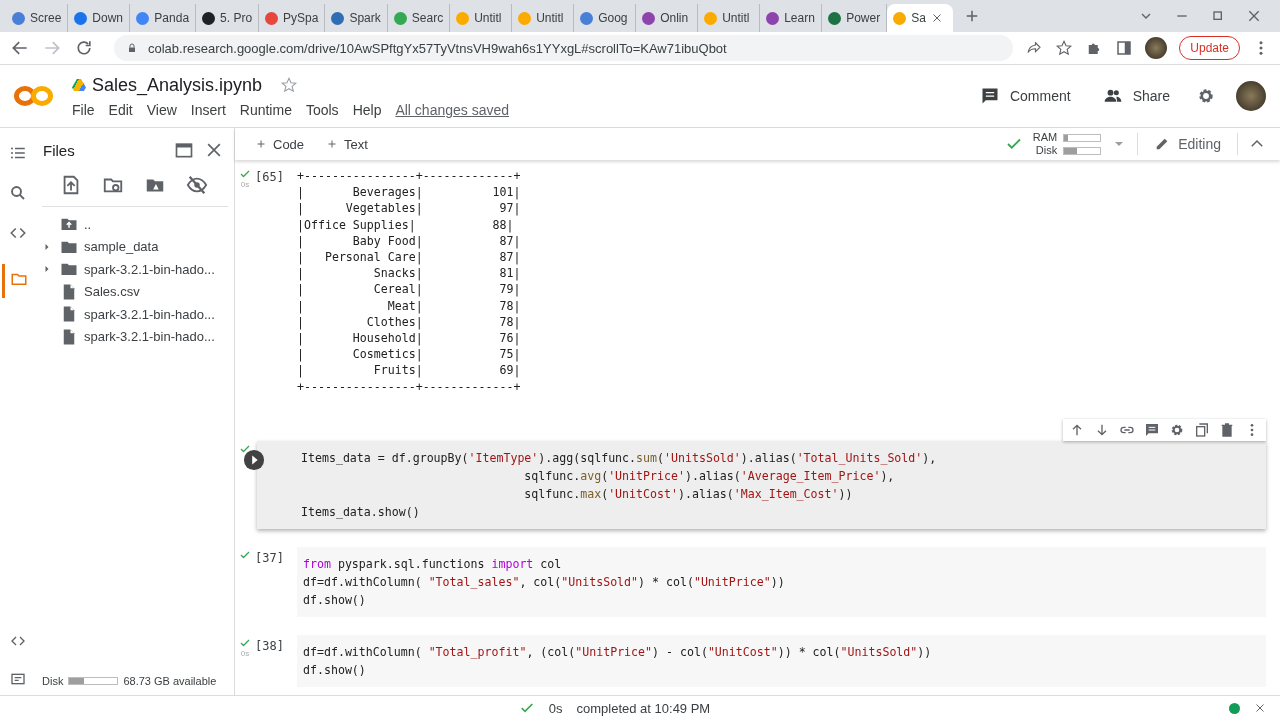  Describe the element at coordinates (108, 18) in the screenshot. I see `tab-title: Down` at that location.